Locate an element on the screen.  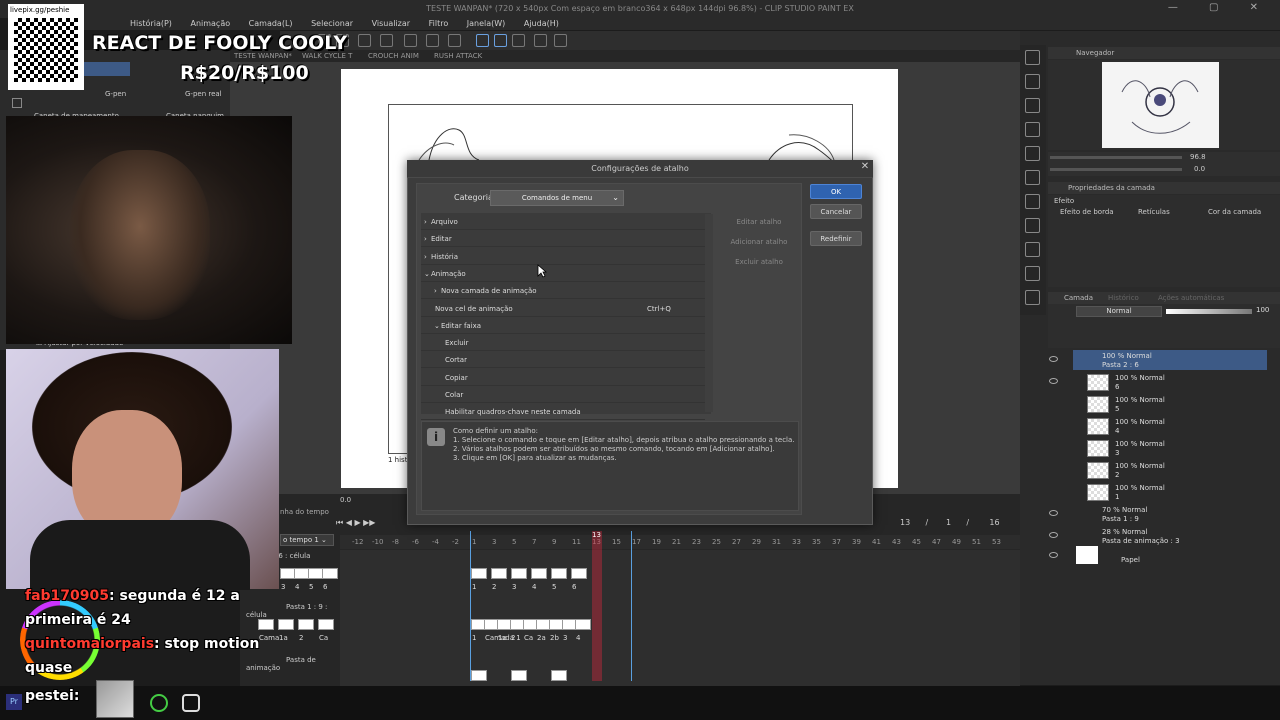
layer-tool-icon is located at coordinates (1032, 105).